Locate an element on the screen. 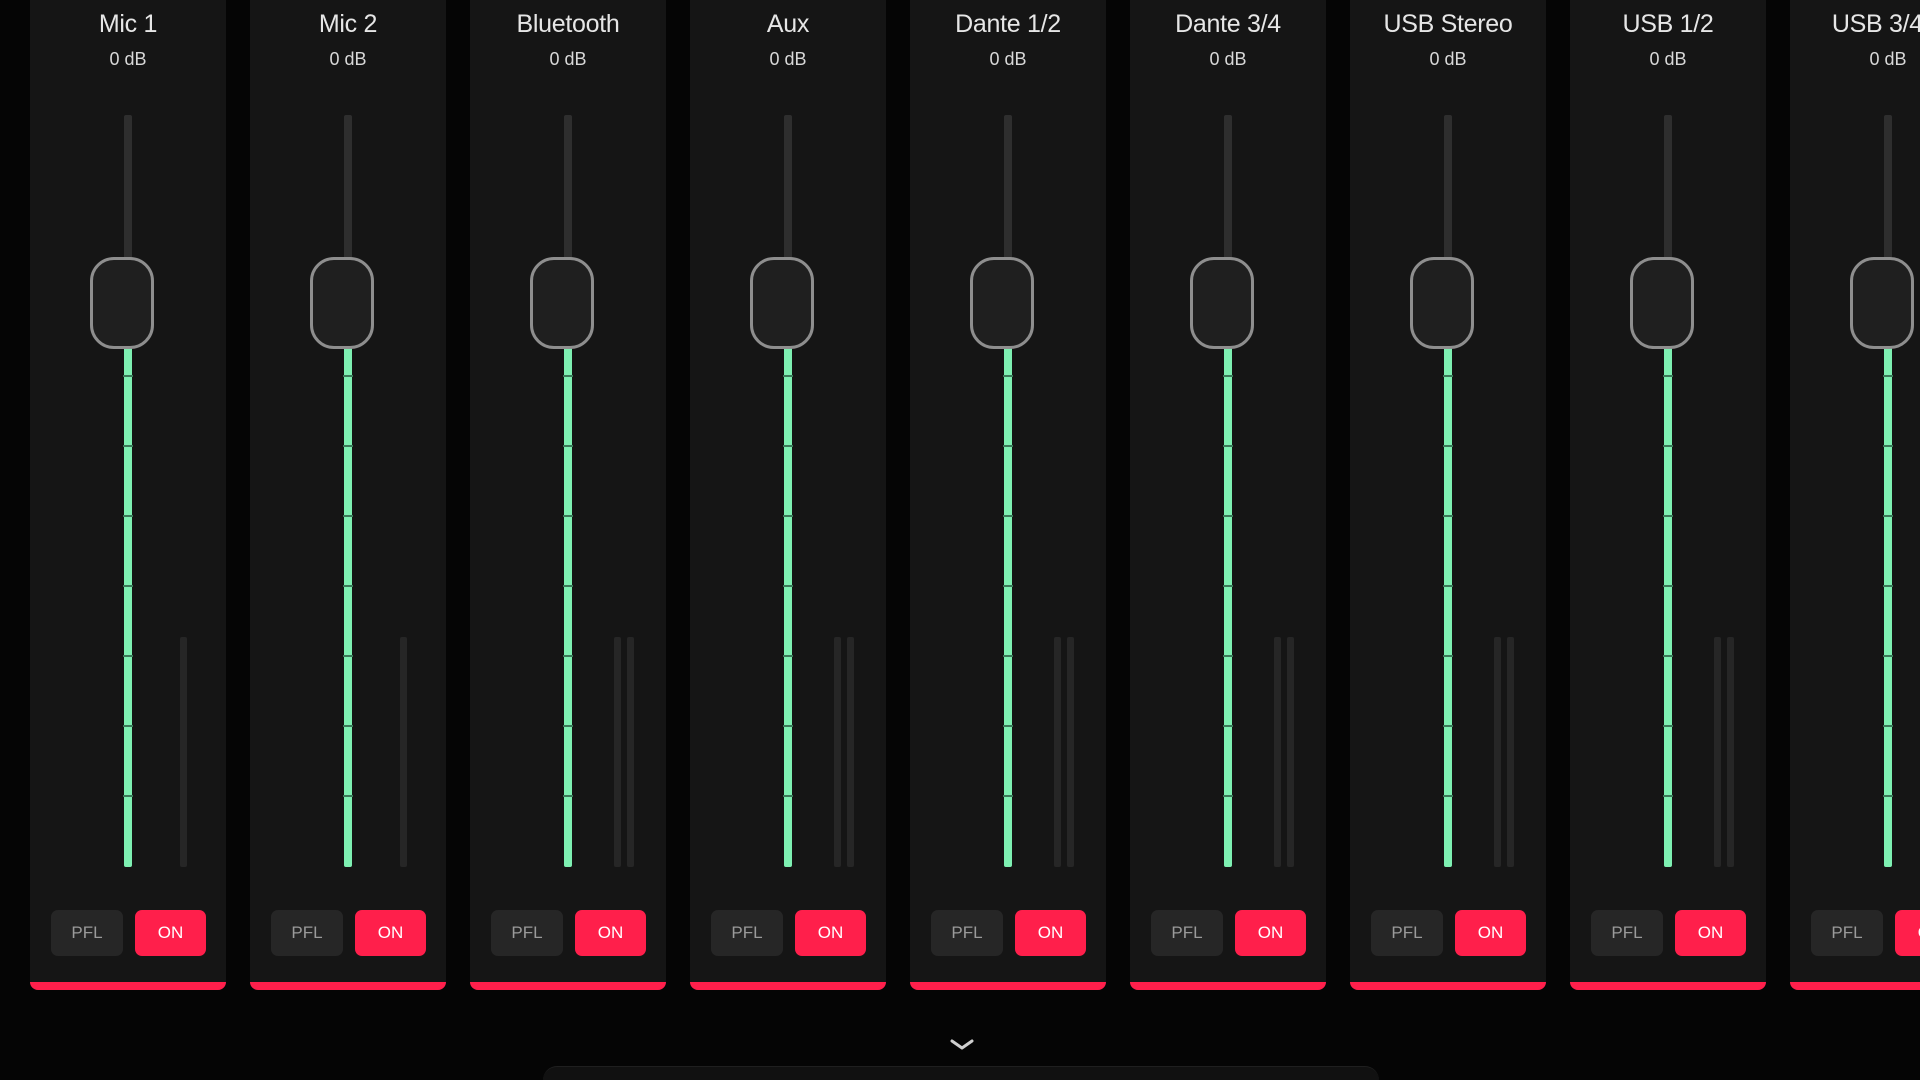  channel-name: USB 3/4 T is located at coordinates (1875, 24).